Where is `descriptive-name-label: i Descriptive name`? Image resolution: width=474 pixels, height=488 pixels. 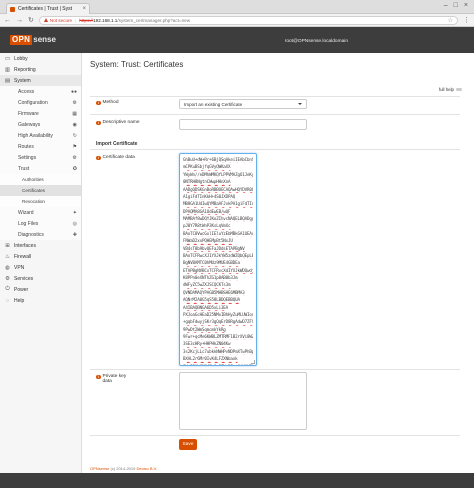
descriptive-name-label: i Descriptive name is located at coordinates (118, 122).